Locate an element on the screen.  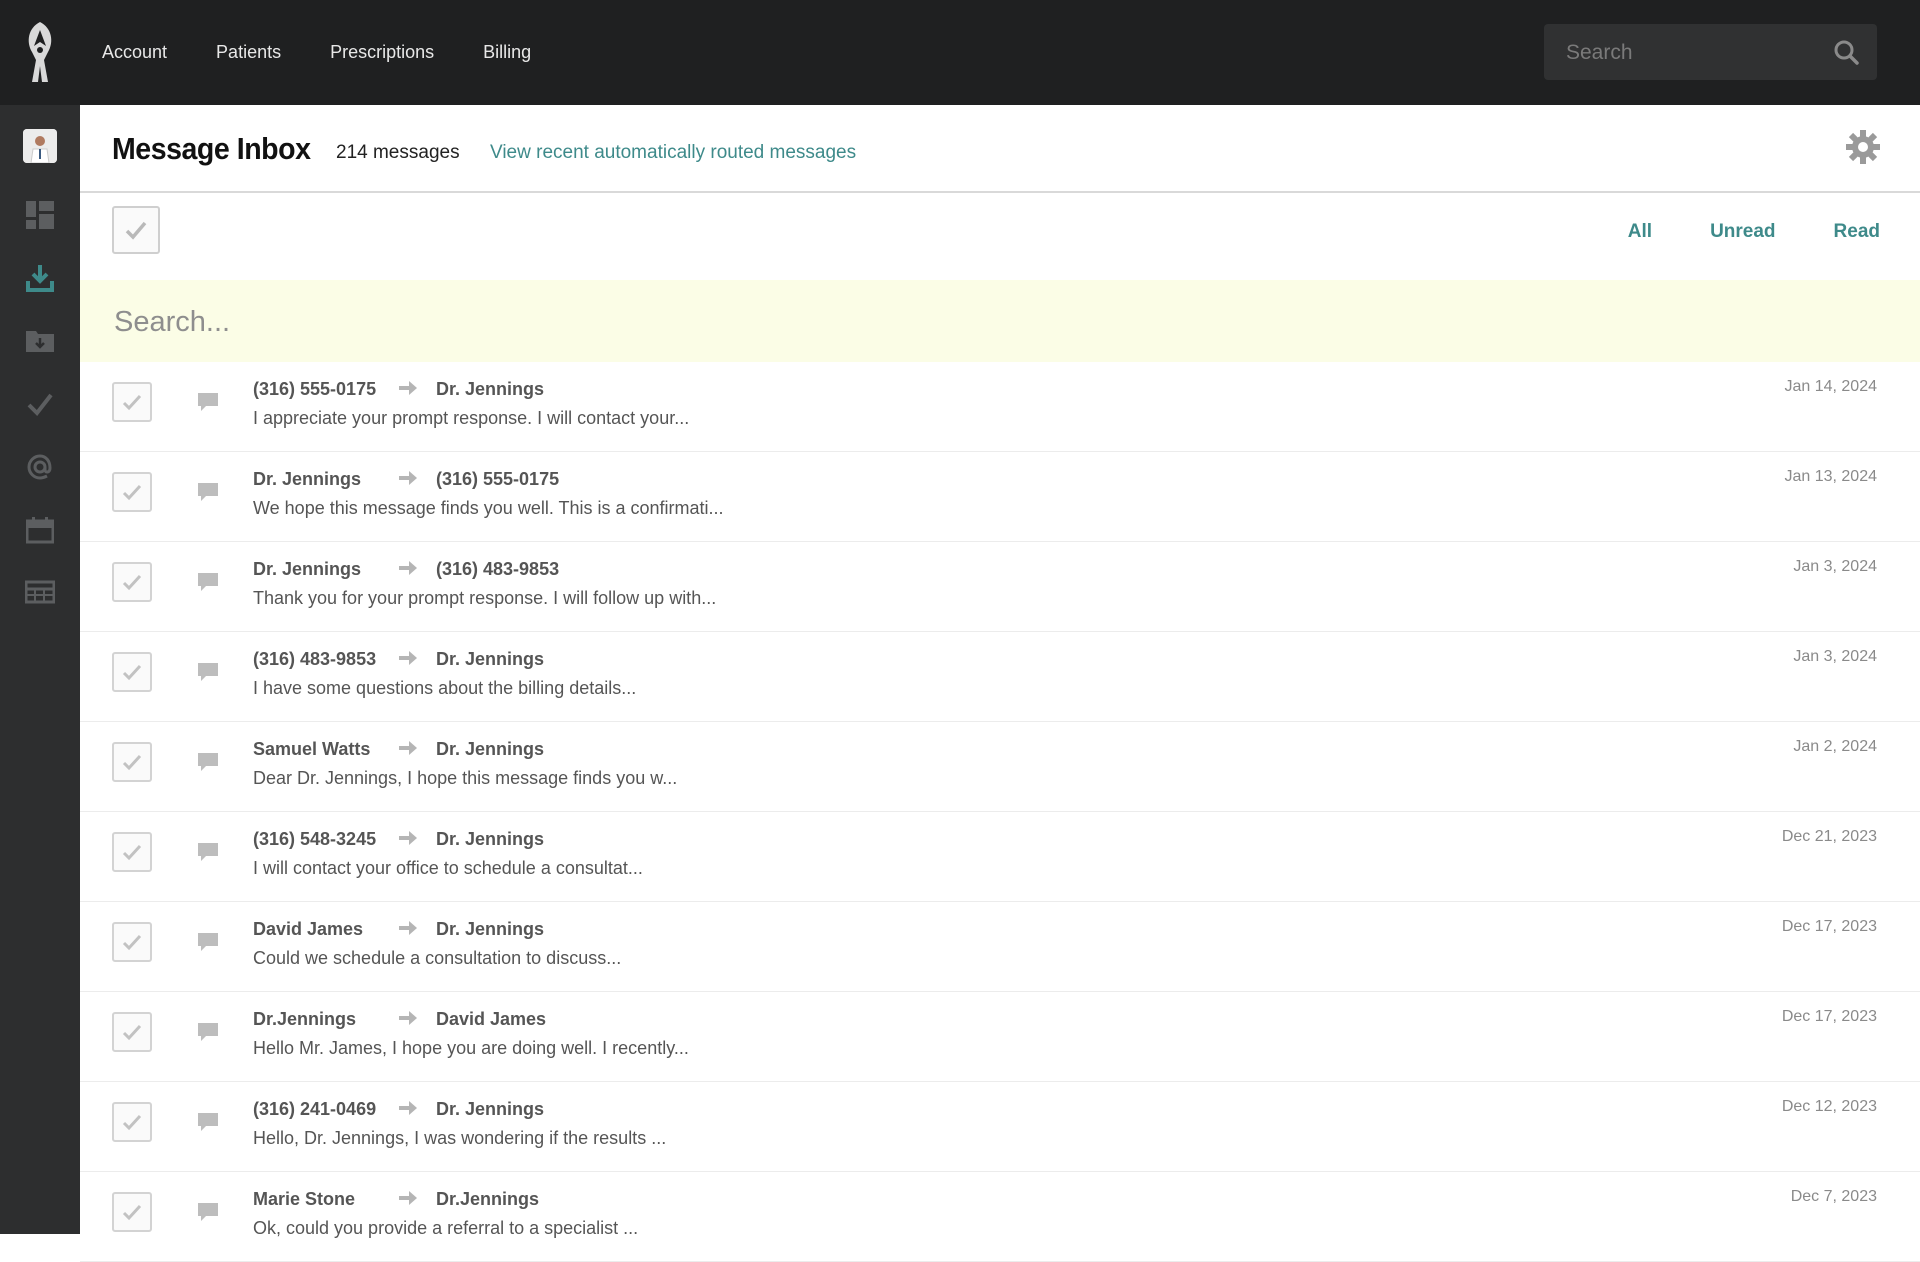
message-sender: (316) 241-0469 is located at coordinates (315, 1109).